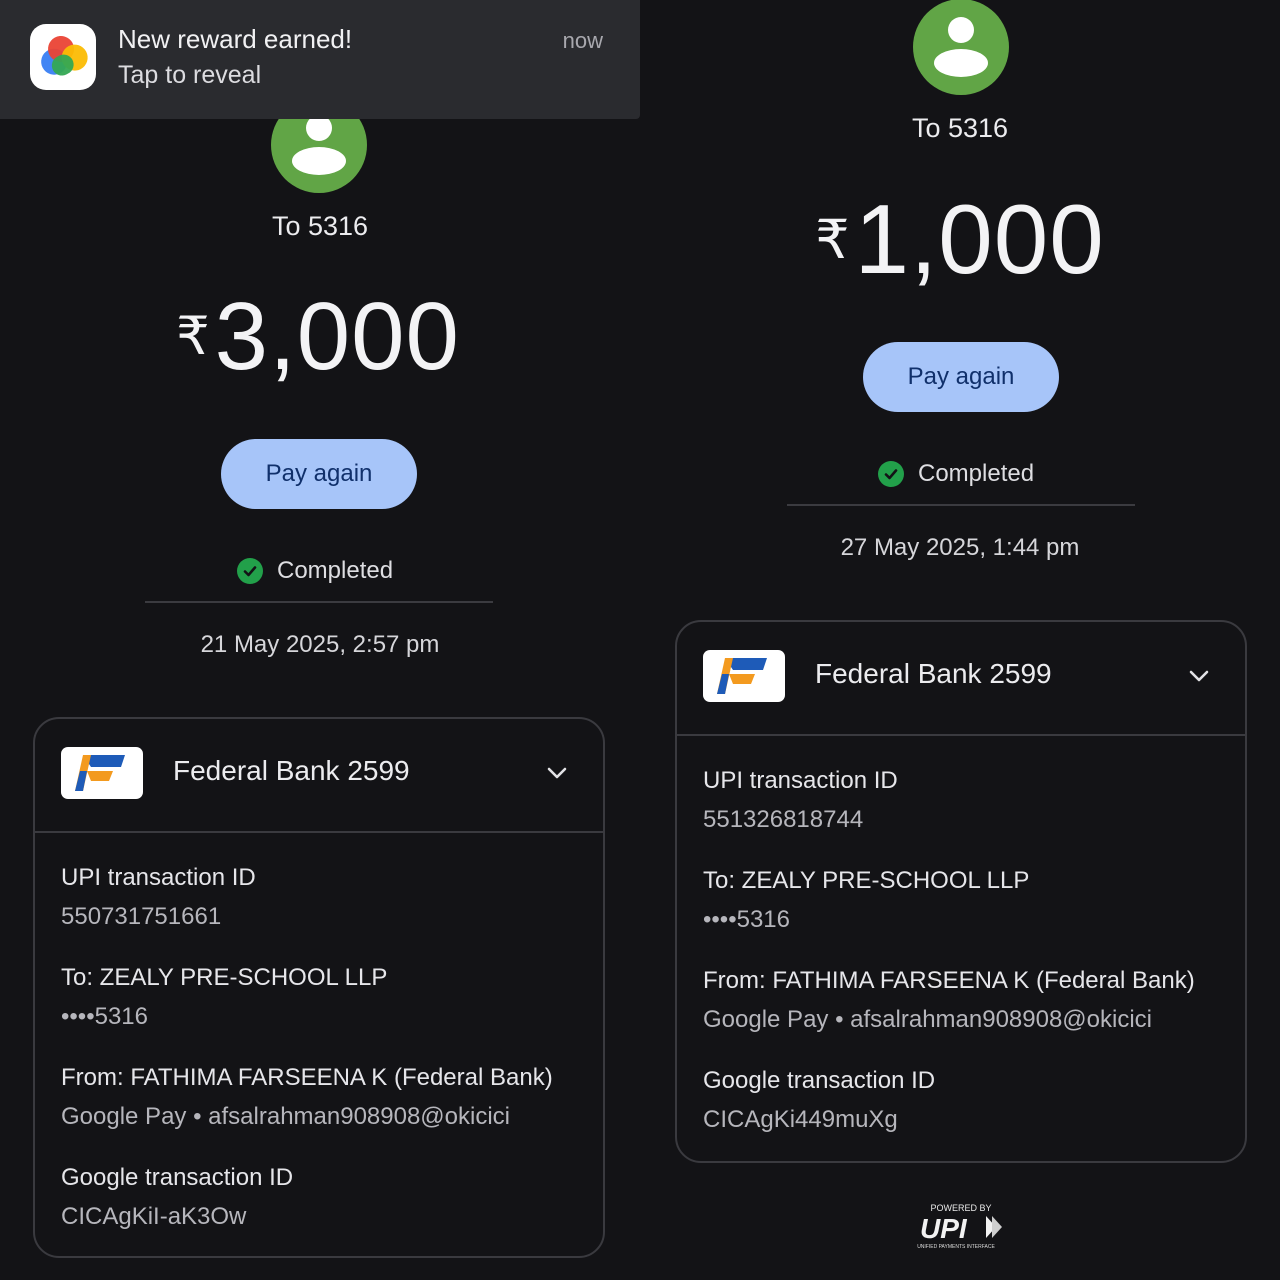 The width and height of the screenshot is (1280, 1280). I want to click on upi-tagline: UNIFIED PAYMENTS INTERFACE, so click(956, 1247).